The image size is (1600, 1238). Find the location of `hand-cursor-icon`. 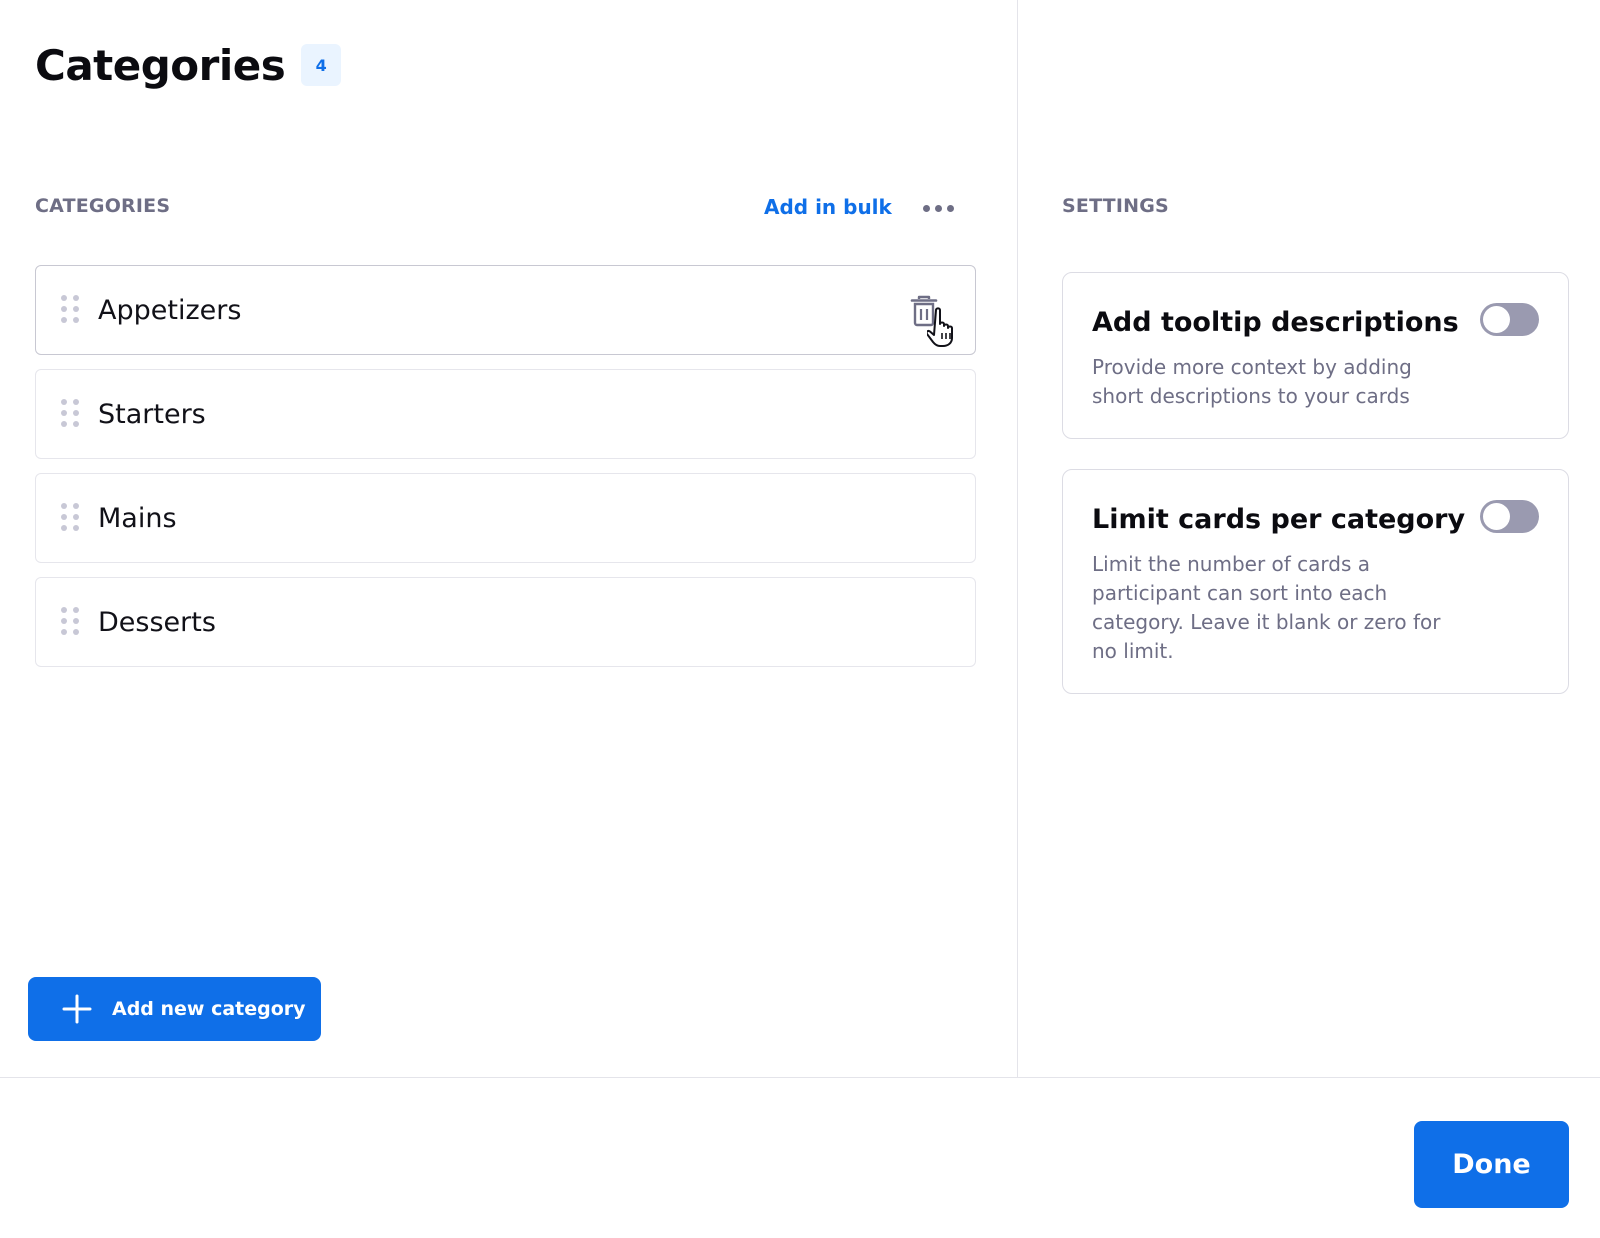

hand-cursor-icon is located at coordinates (940, 327).